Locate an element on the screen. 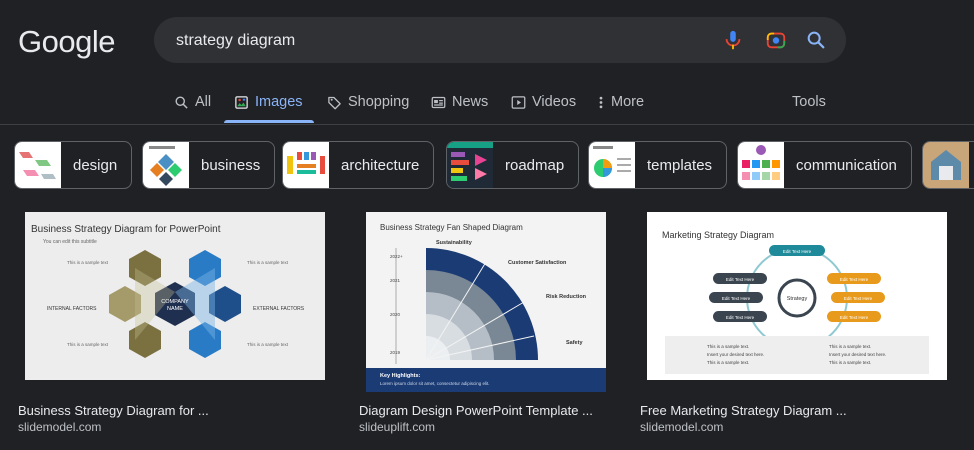 The width and height of the screenshot is (974, 450). active-tab-indicator is located at coordinates (269, 121).